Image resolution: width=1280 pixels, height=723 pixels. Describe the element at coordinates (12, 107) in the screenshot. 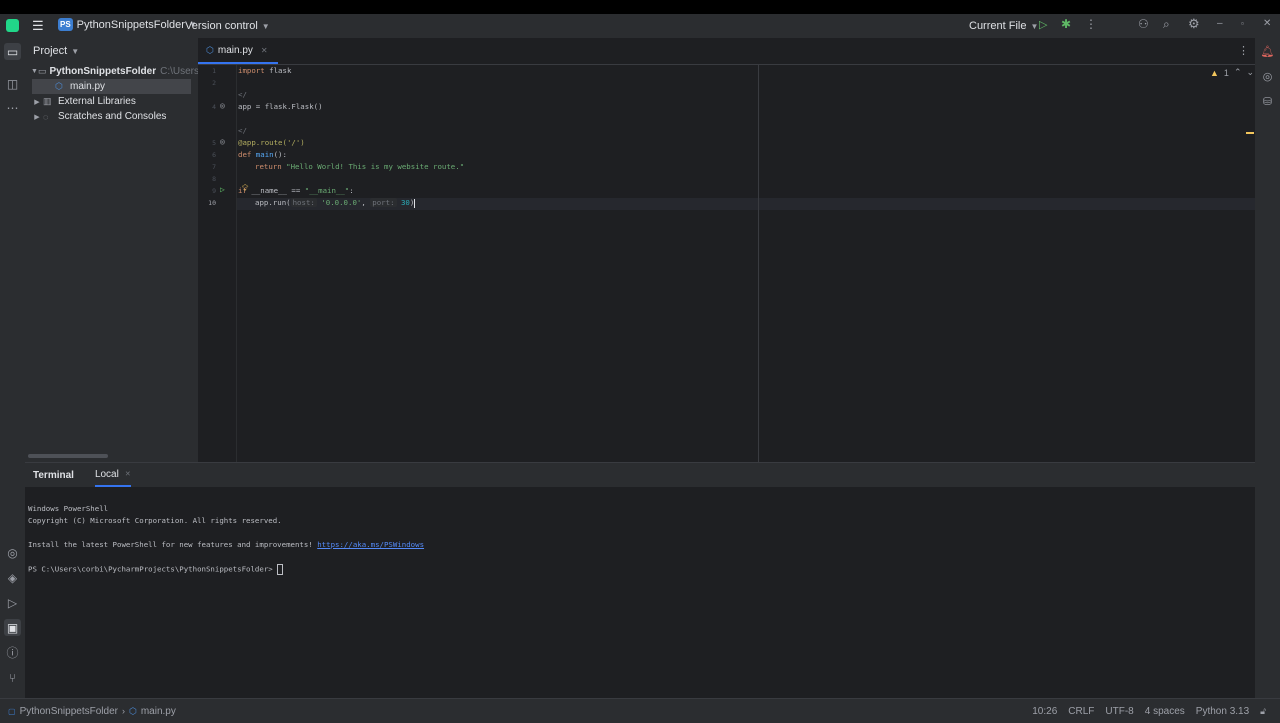

I see `more-tools-icon: ⋯` at that location.